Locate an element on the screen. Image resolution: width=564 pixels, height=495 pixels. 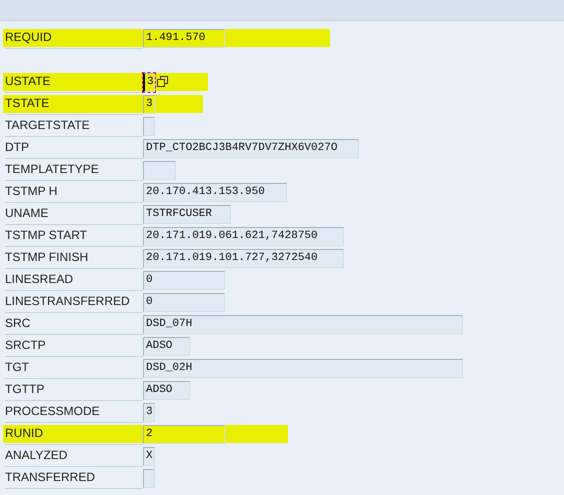
input-field: 20.171.019.061.621,7428750 is located at coordinates (243, 236).